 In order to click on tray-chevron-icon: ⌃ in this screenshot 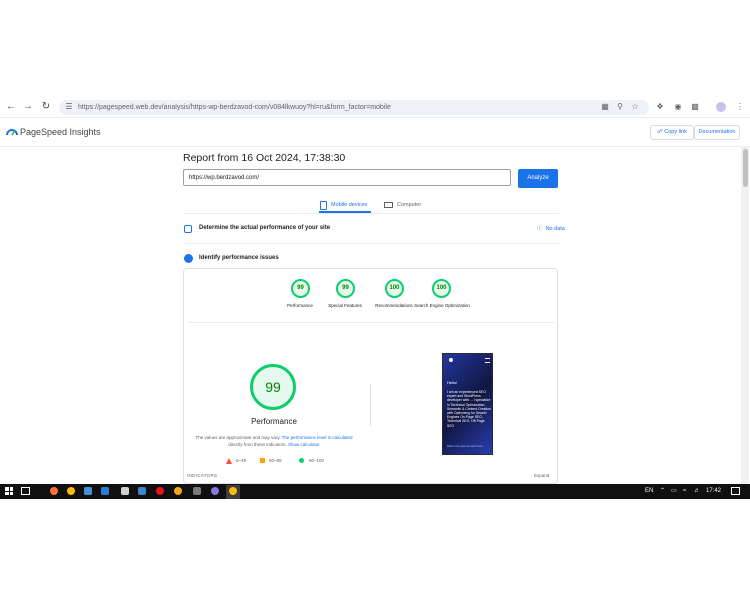, I will do `click(662, 491)`.